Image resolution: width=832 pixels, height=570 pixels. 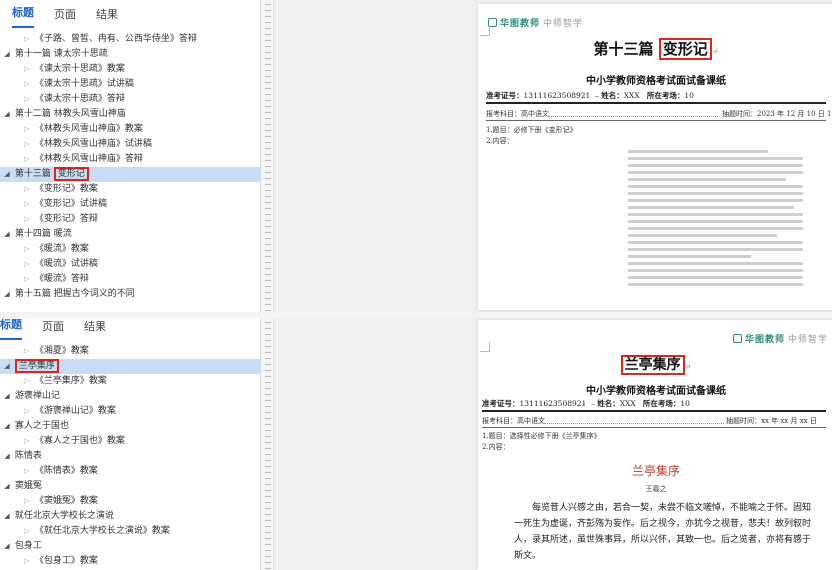 What do you see at coordinates (130, 366) in the screenshot?
I see `nav-heading-level1: ◢ 兰亭集序` at bounding box center [130, 366].